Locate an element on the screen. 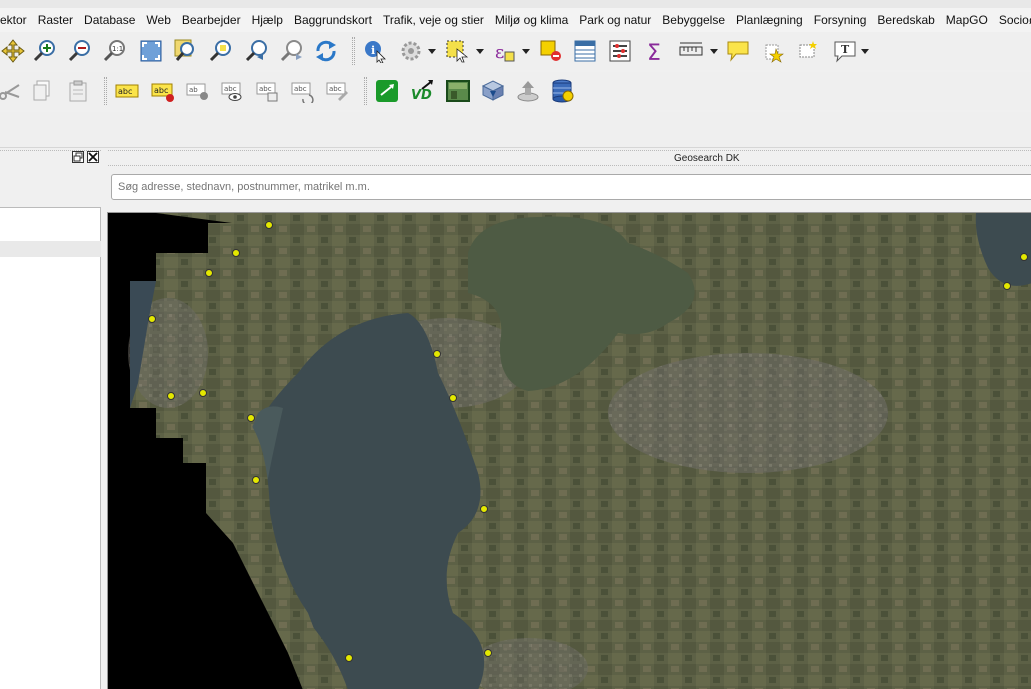  zoom-out-icon is located at coordinates (80, 51).